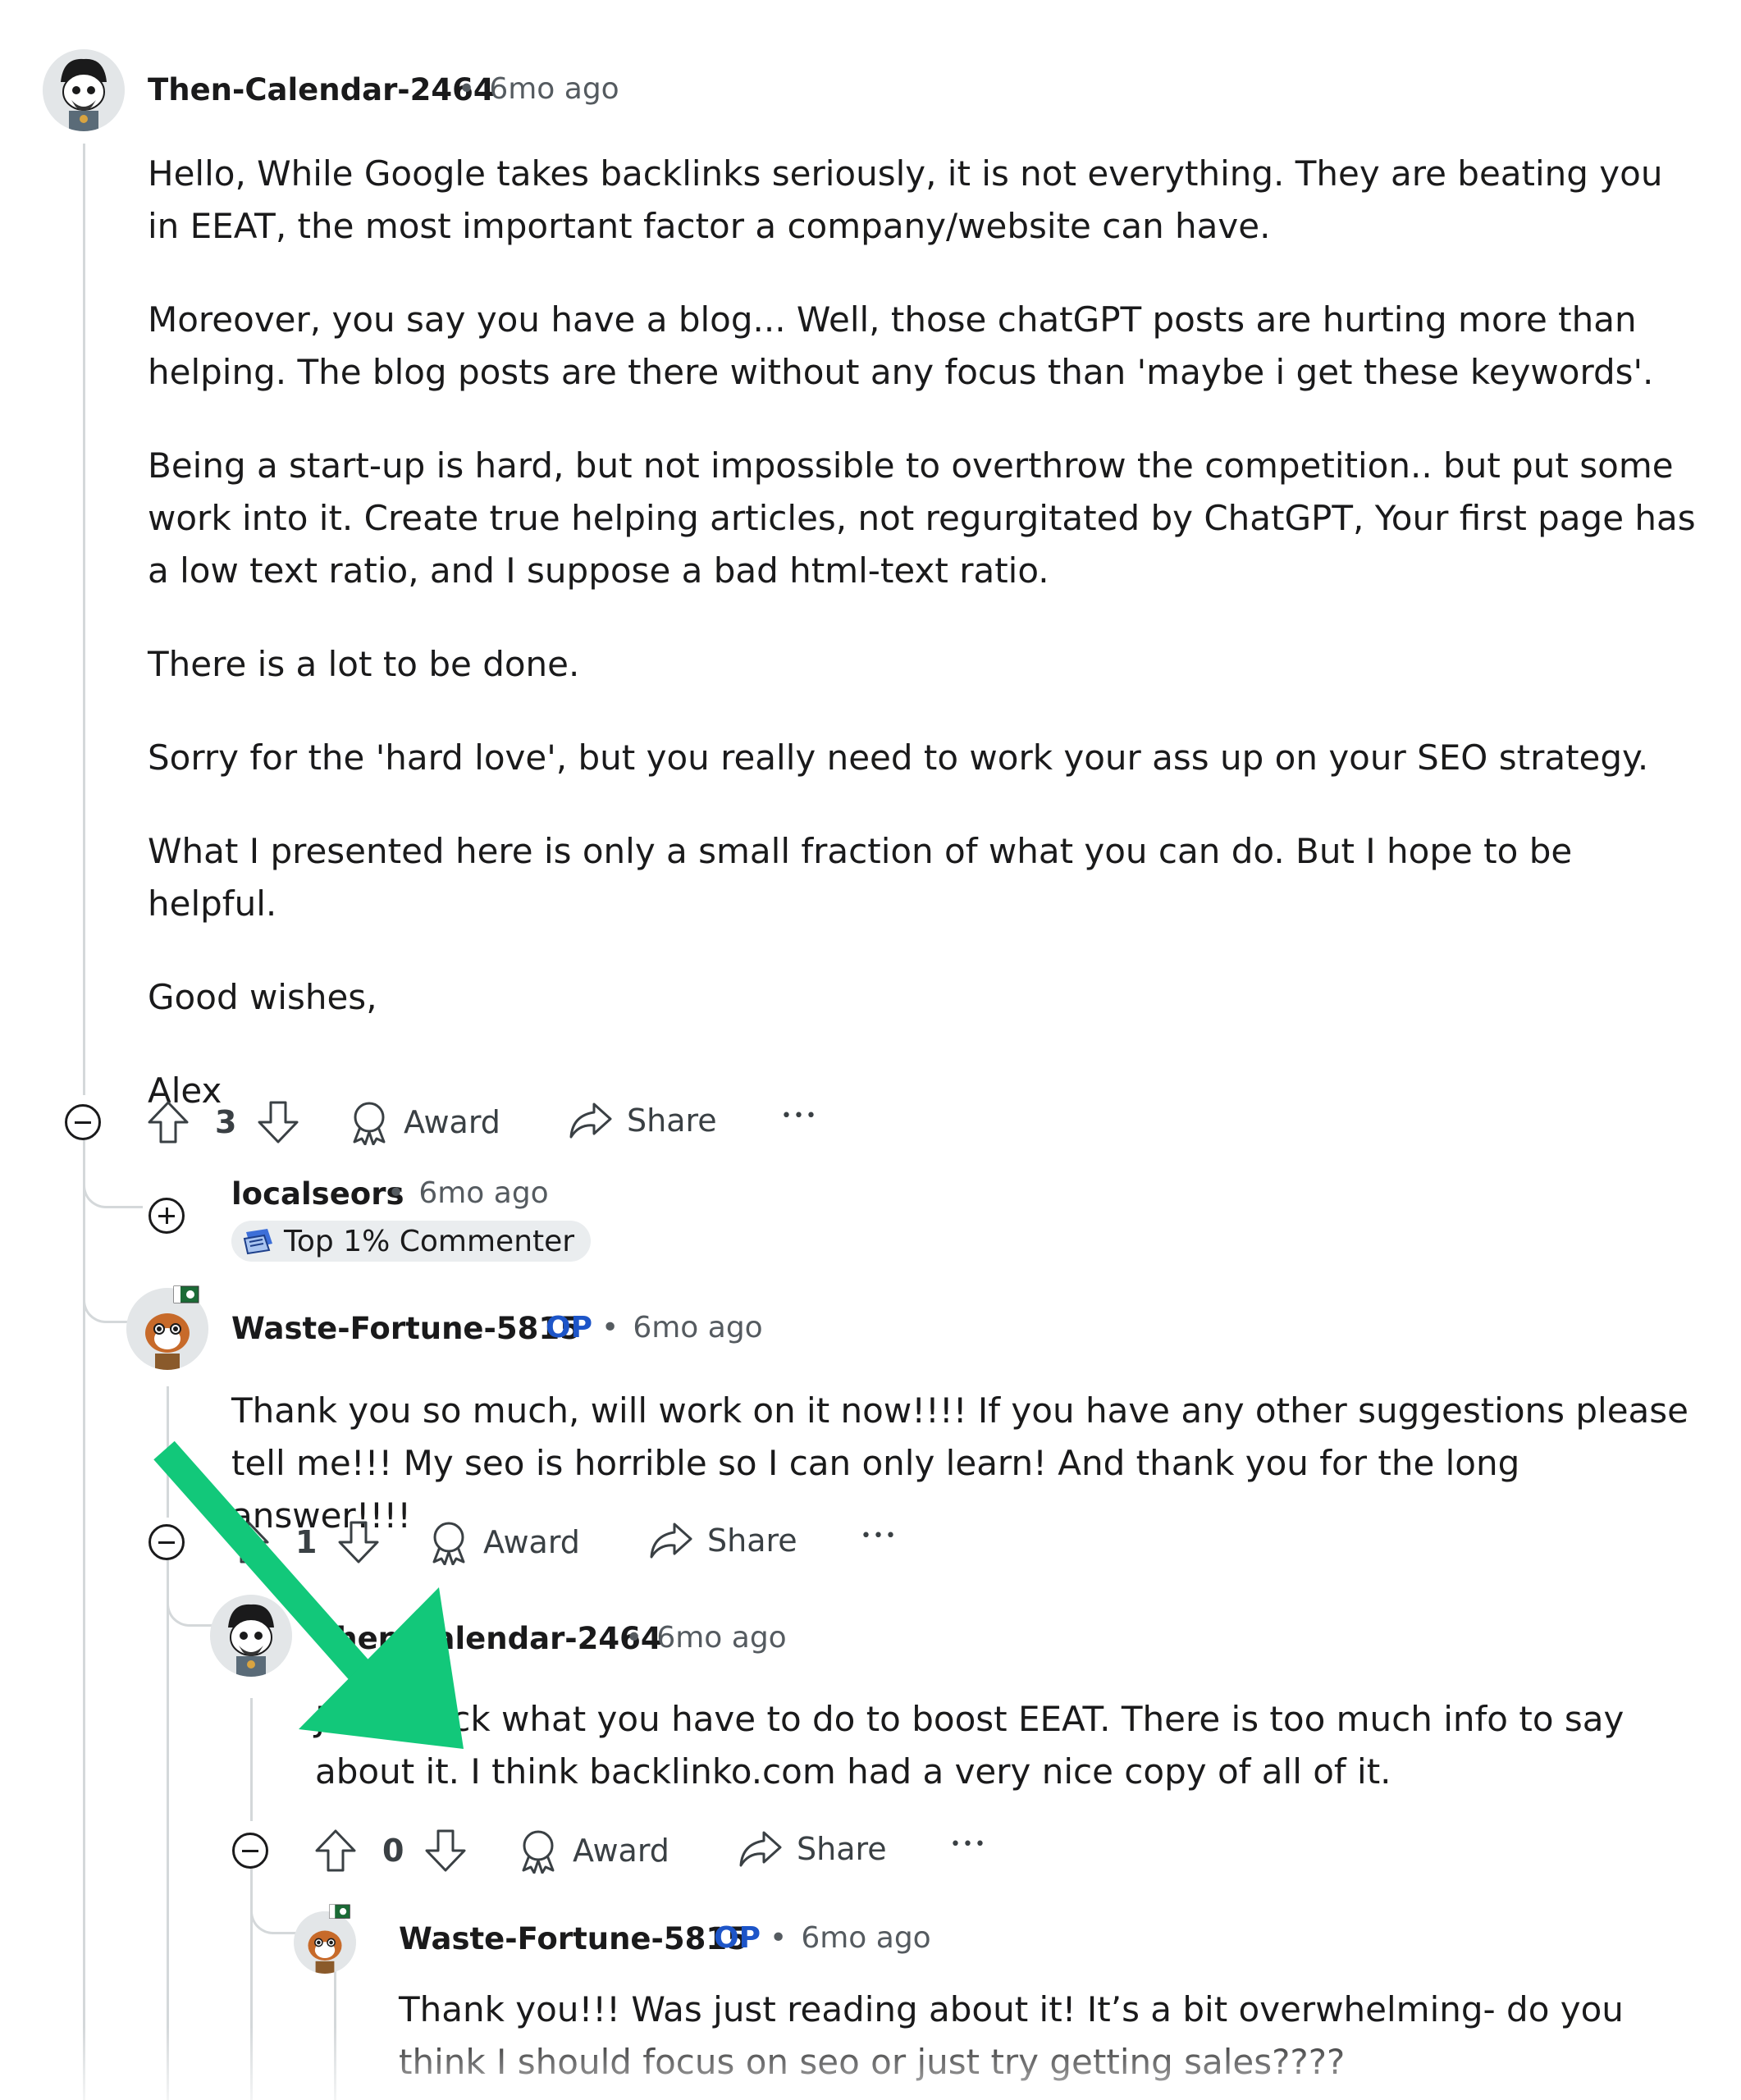 The image size is (1741, 2100). I want to click on vote-bar: 0, so click(390, 1851).